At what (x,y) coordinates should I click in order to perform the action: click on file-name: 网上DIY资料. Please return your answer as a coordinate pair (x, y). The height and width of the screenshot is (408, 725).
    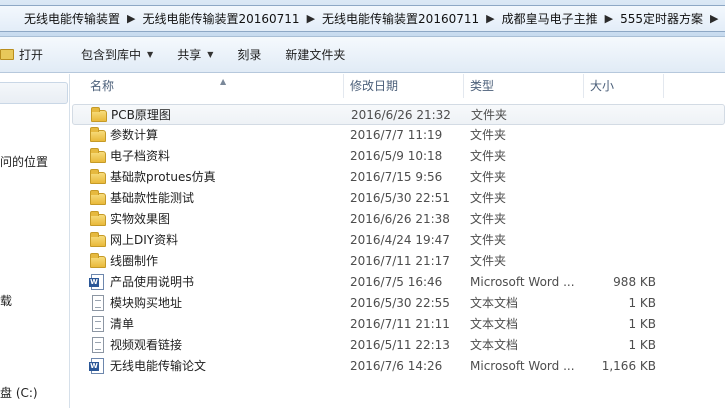
    Looking at the image, I should click on (144, 240).